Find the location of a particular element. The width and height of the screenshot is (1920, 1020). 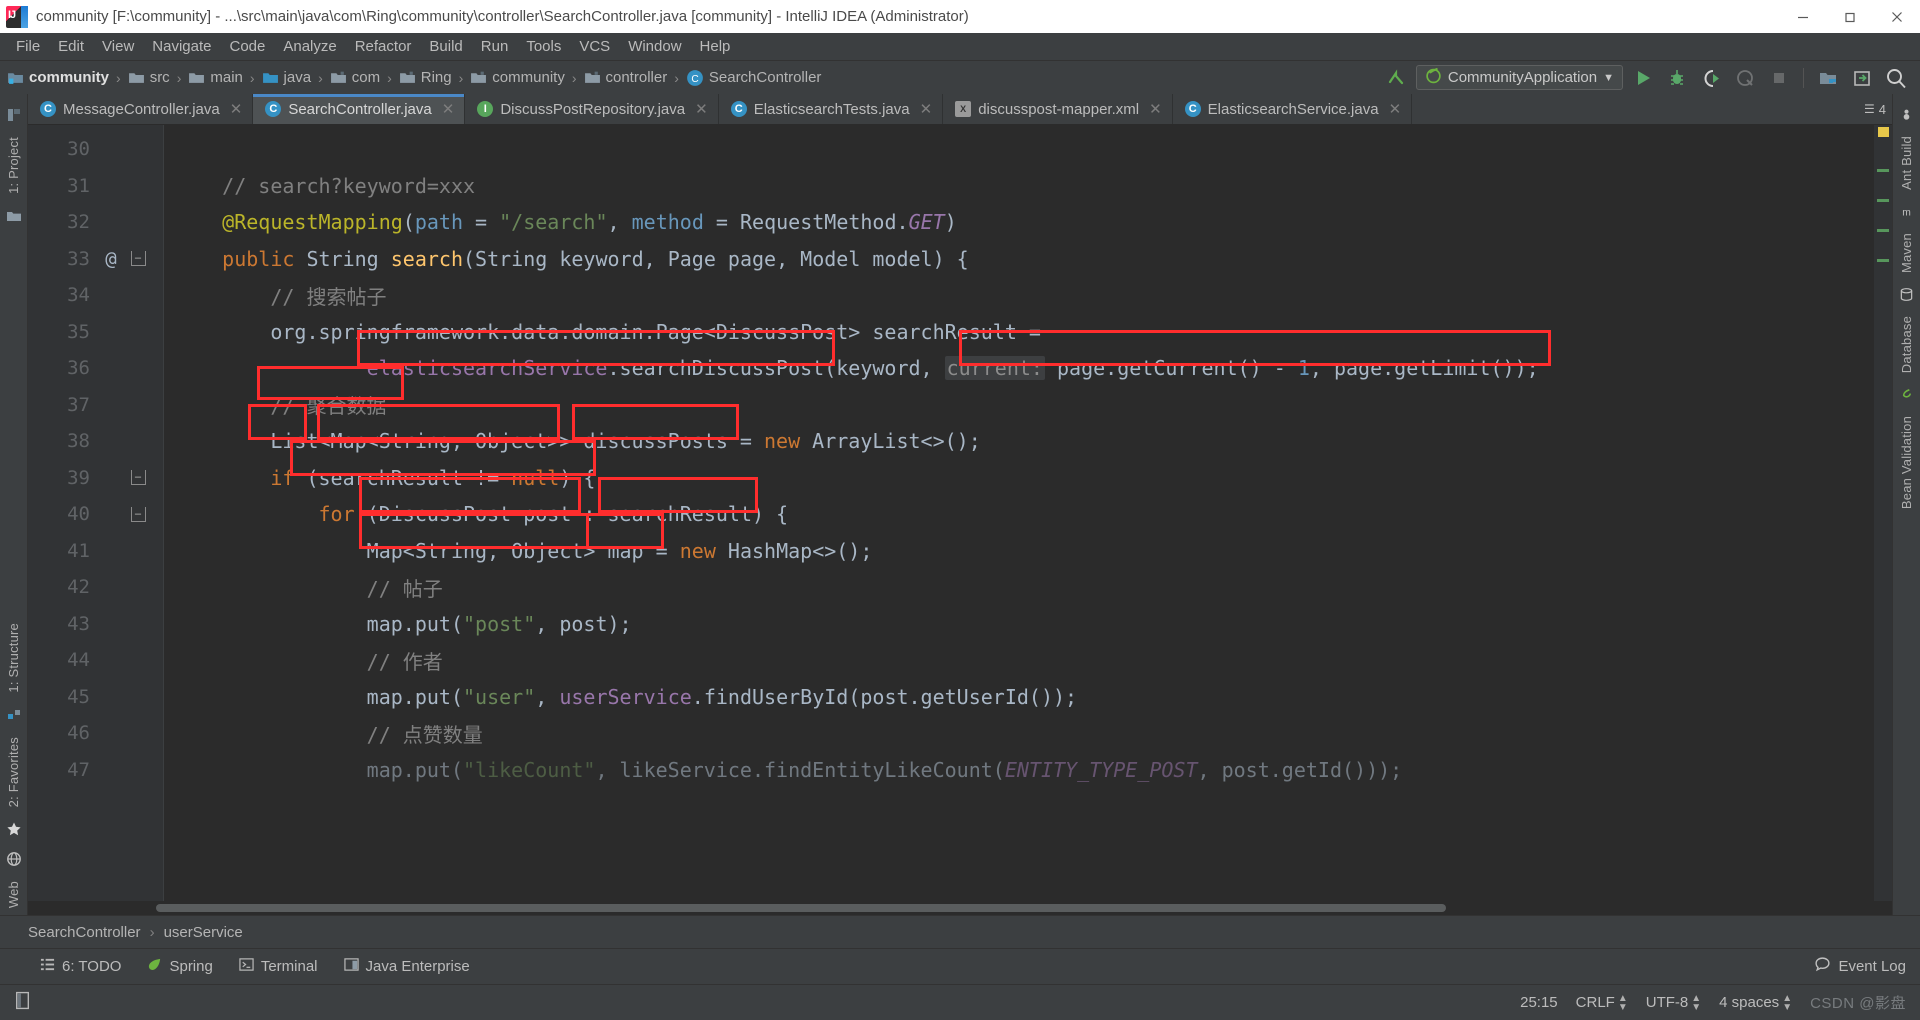

editor-tab-elasticsearchservice: C ElasticsearchService.java ✕ is located at coordinates (1293, 109).